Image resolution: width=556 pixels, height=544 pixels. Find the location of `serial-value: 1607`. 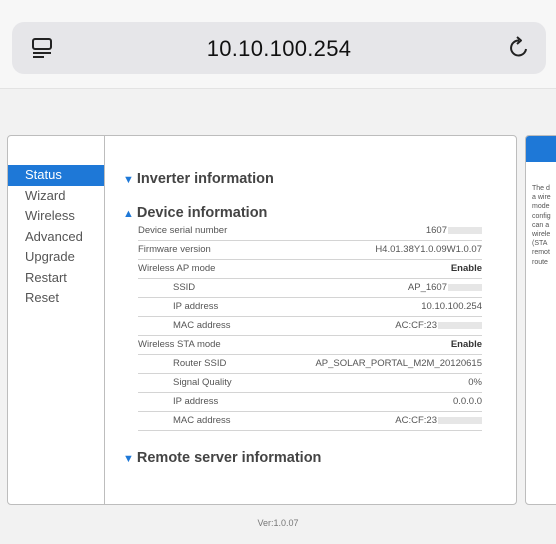

serial-value: 1607 is located at coordinates (436, 230).